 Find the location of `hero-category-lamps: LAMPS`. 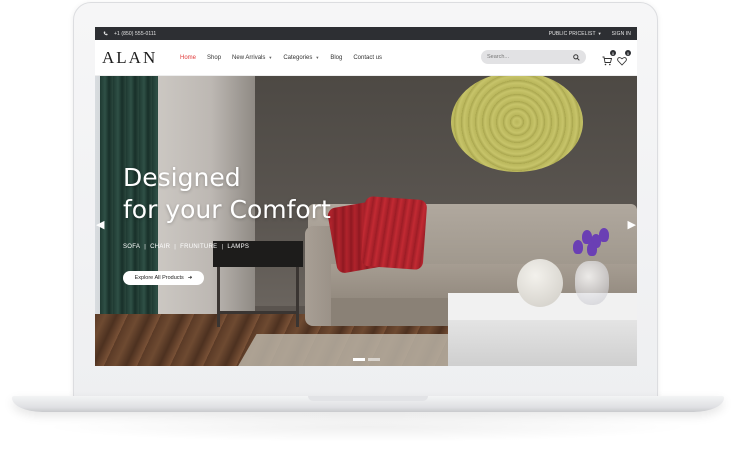

hero-category-lamps: LAMPS is located at coordinates (238, 247).